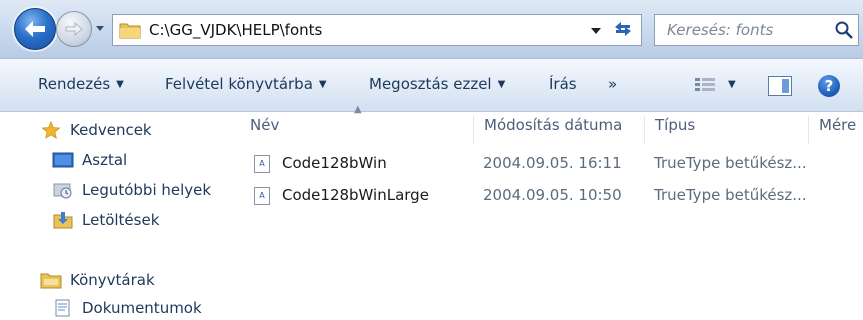  What do you see at coordinates (51, 281) in the screenshot?
I see `libraries-icon` at bounding box center [51, 281].